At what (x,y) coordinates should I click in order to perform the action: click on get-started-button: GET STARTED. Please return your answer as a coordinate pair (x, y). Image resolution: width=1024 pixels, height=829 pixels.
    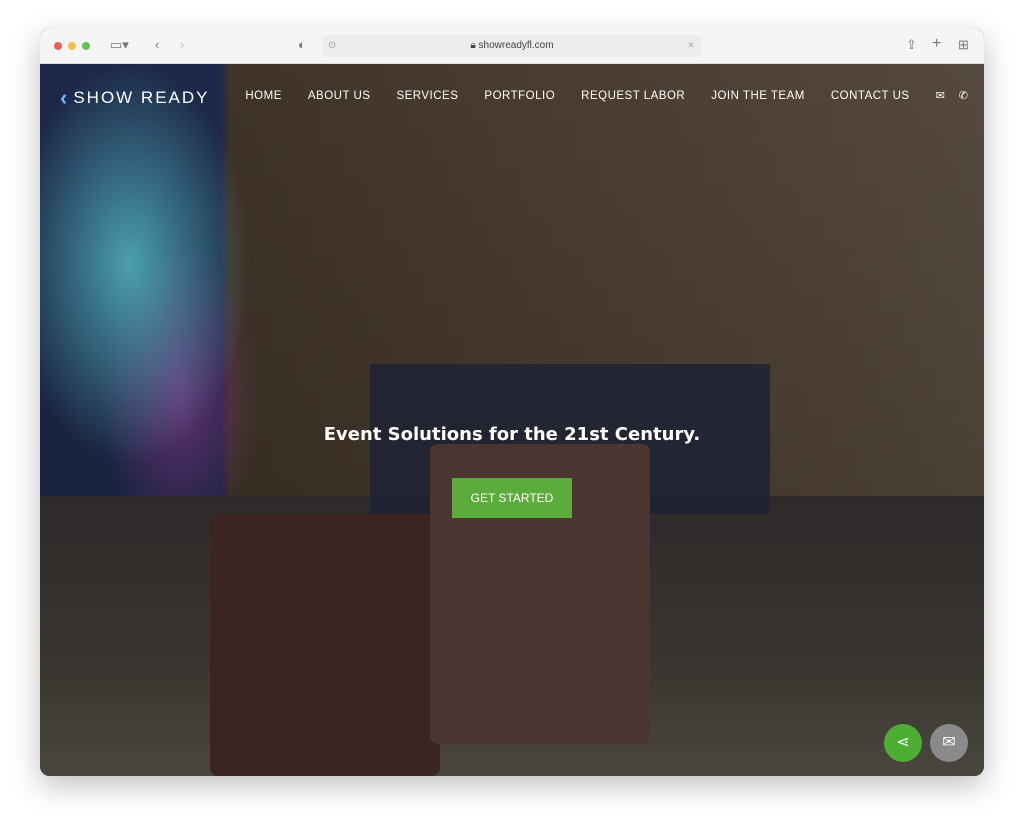
    Looking at the image, I should click on (512, 498).